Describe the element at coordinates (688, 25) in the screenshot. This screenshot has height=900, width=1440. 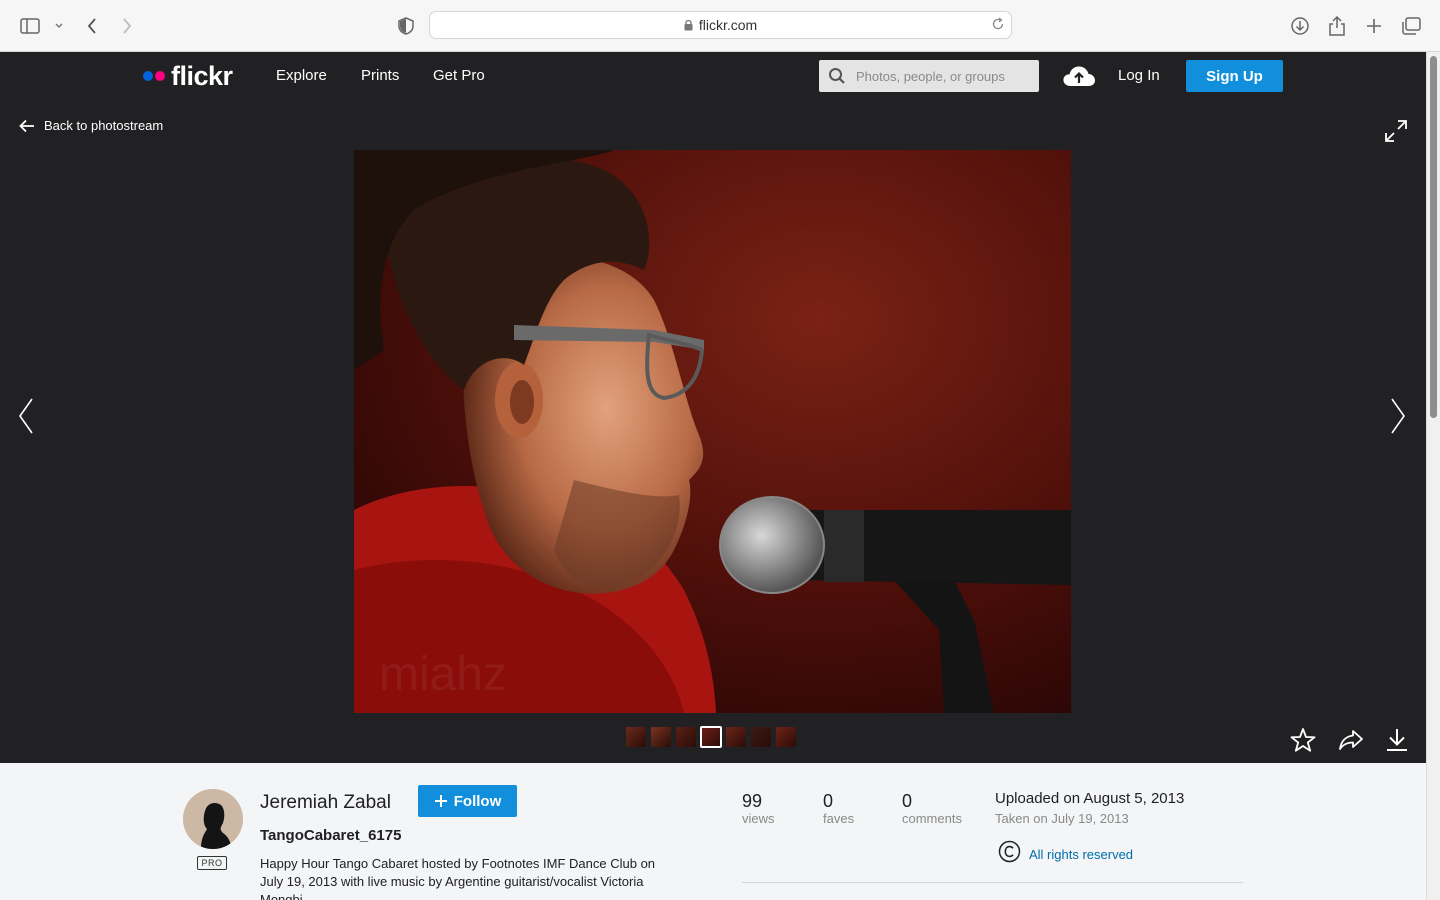
I see `lock-icon` at that location.